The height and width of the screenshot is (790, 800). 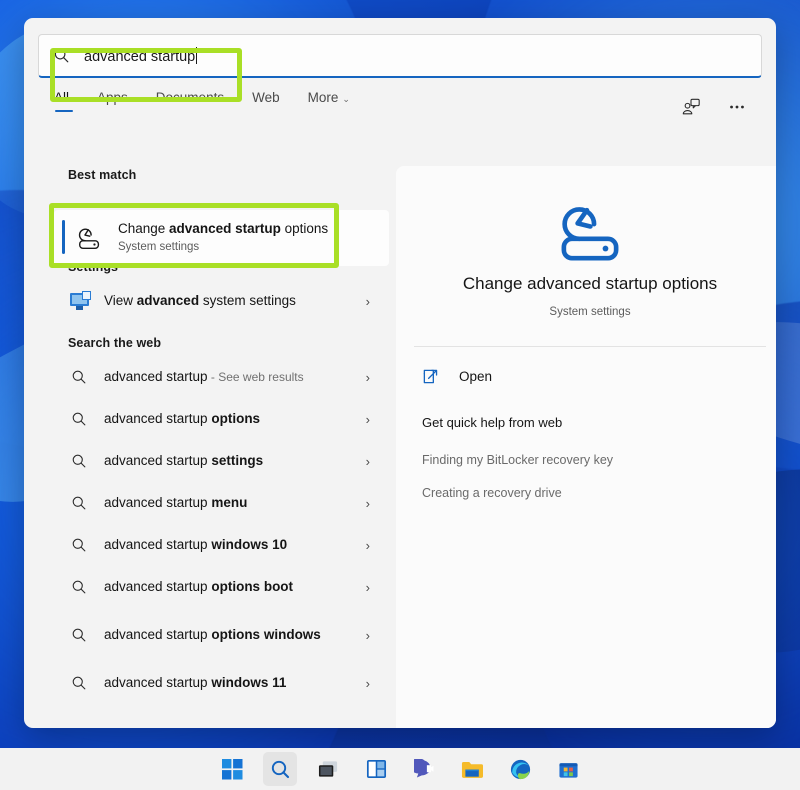 I want to click on web-result-row: advanced startup windows 11 ›, so click(x=218, y=683).